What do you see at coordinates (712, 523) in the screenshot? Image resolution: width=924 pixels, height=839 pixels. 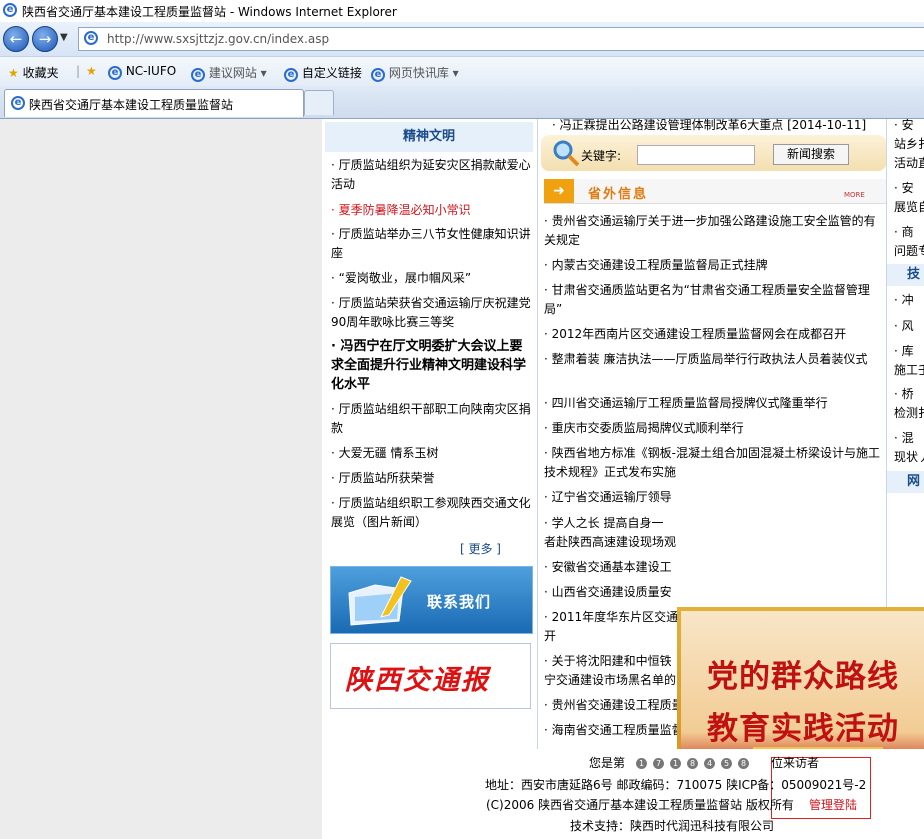 I see `news-link: · 学人之长 提高自身一` at bounding box center [712, 523].